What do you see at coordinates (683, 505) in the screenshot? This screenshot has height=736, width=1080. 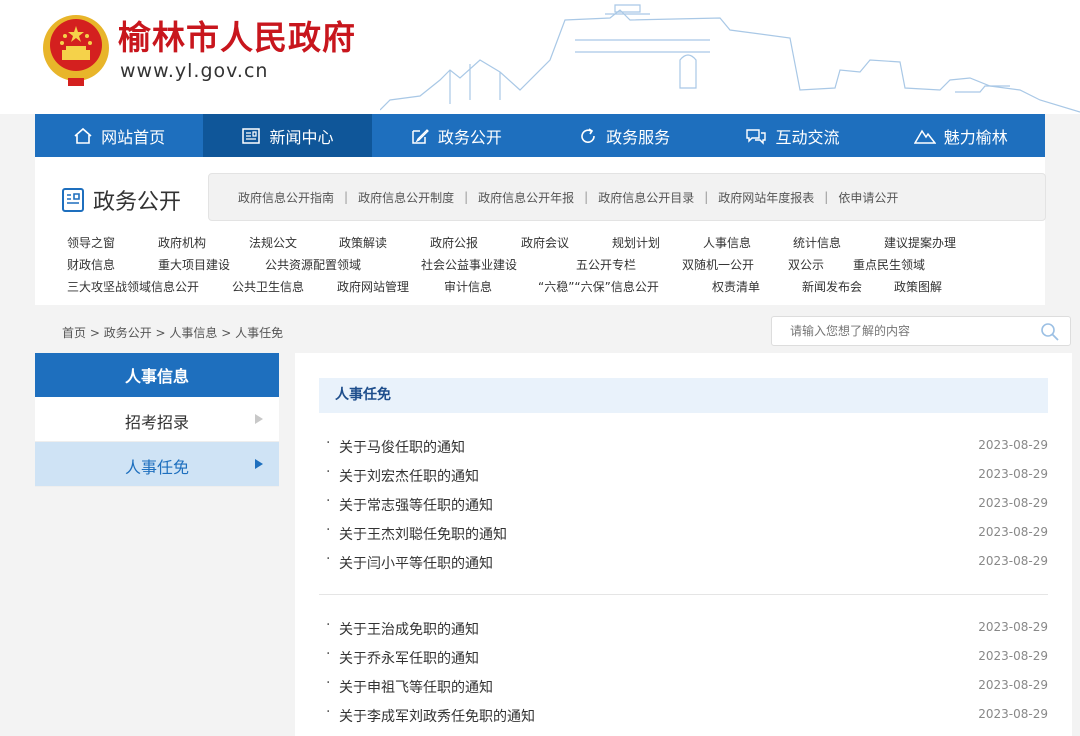 I see `list-item: · 关于常志强等任职的通知 2023-08-29` at bounding box center [683, 505].